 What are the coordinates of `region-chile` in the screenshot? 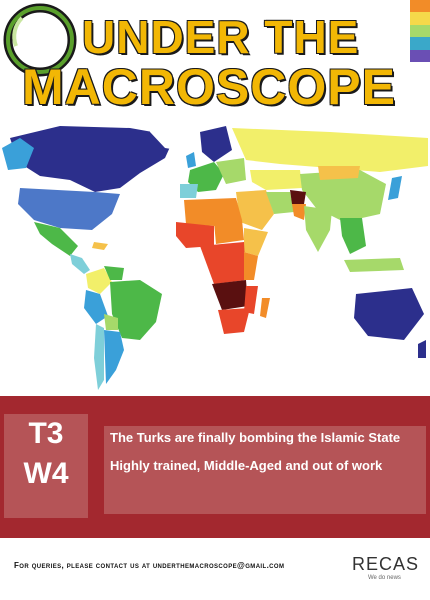 It's located at (99, 357).